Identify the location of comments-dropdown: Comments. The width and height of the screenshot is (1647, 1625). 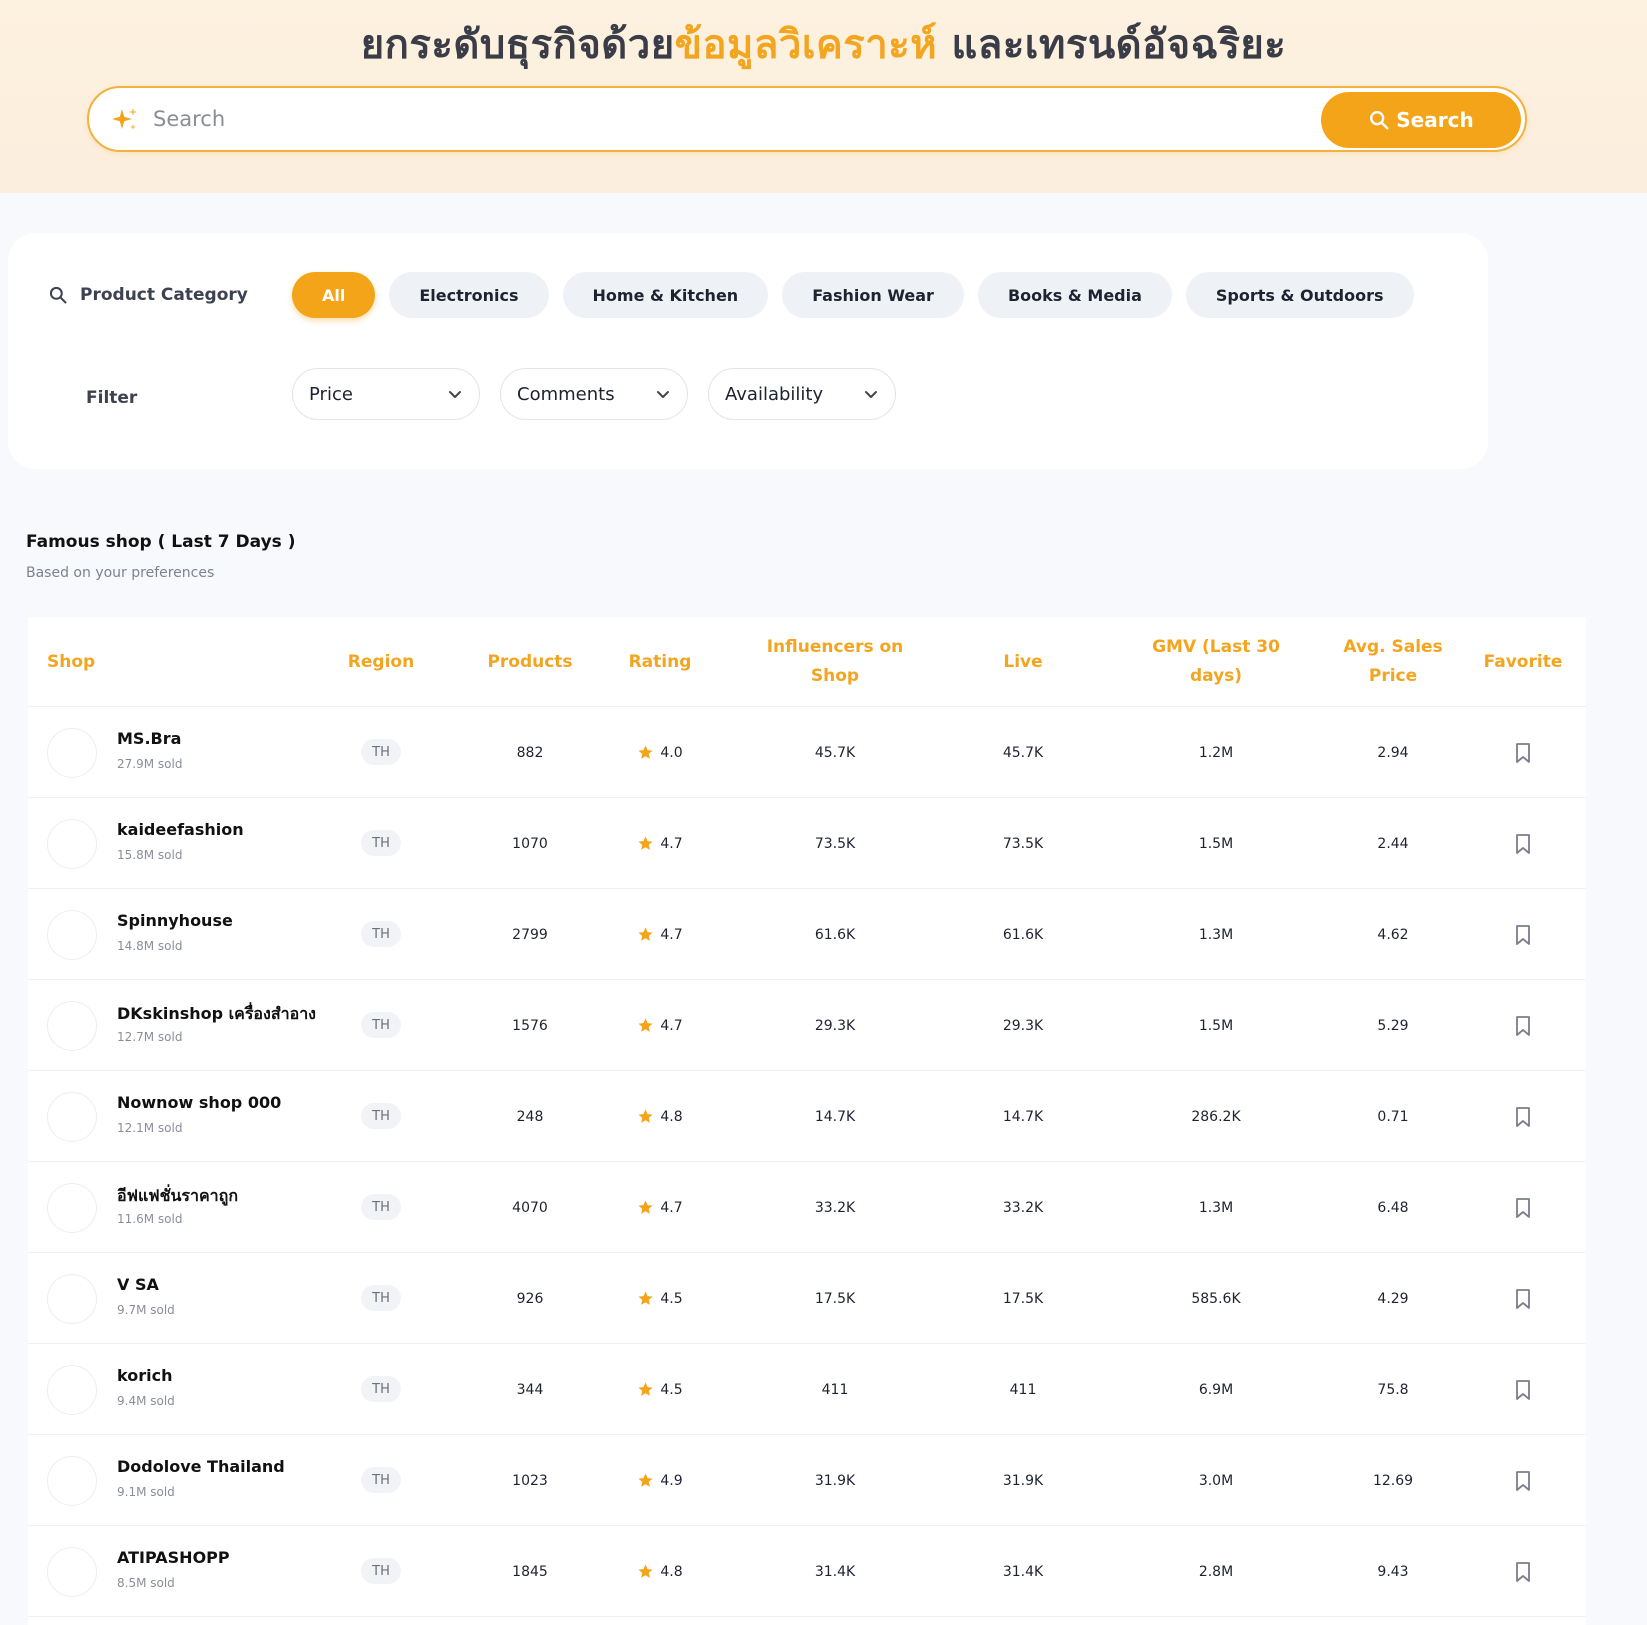
(594, 394).